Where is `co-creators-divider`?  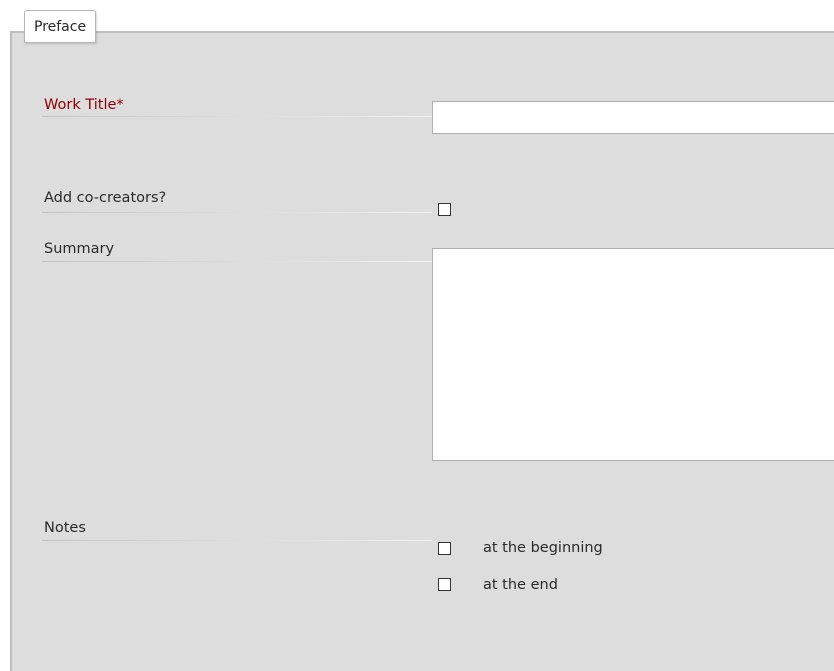 co-creators-divider is located at coordinates (237, 212).